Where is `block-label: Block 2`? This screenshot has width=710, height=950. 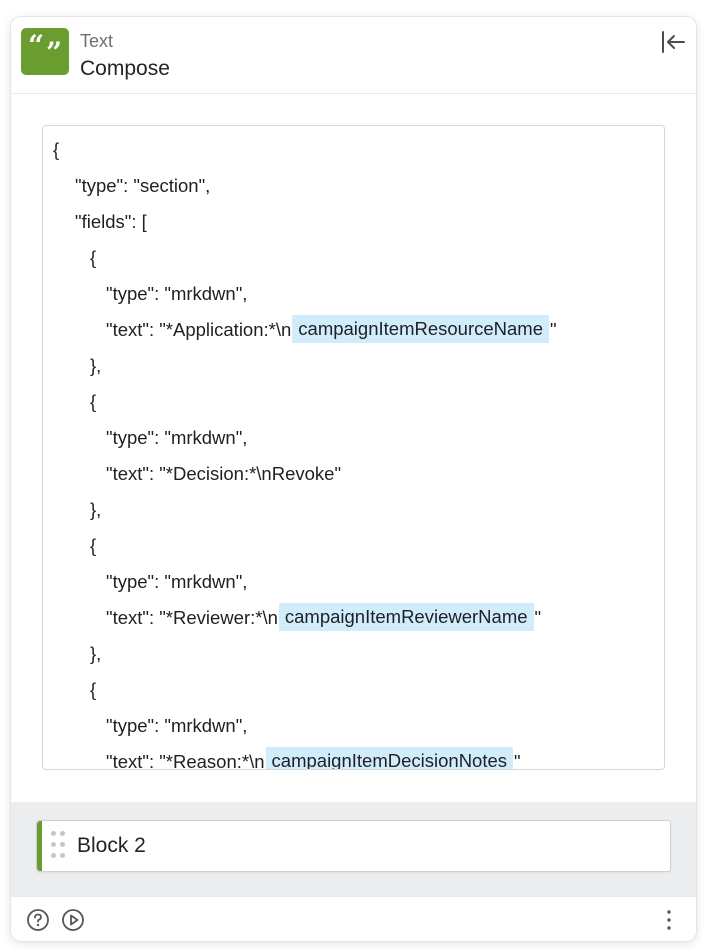 block-label: Block 2 is located at coordinates (111, 845).